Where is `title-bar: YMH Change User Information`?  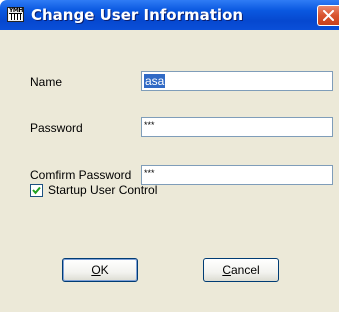 title-bar: YMH Change User Information is located at coordinates (169, 15).